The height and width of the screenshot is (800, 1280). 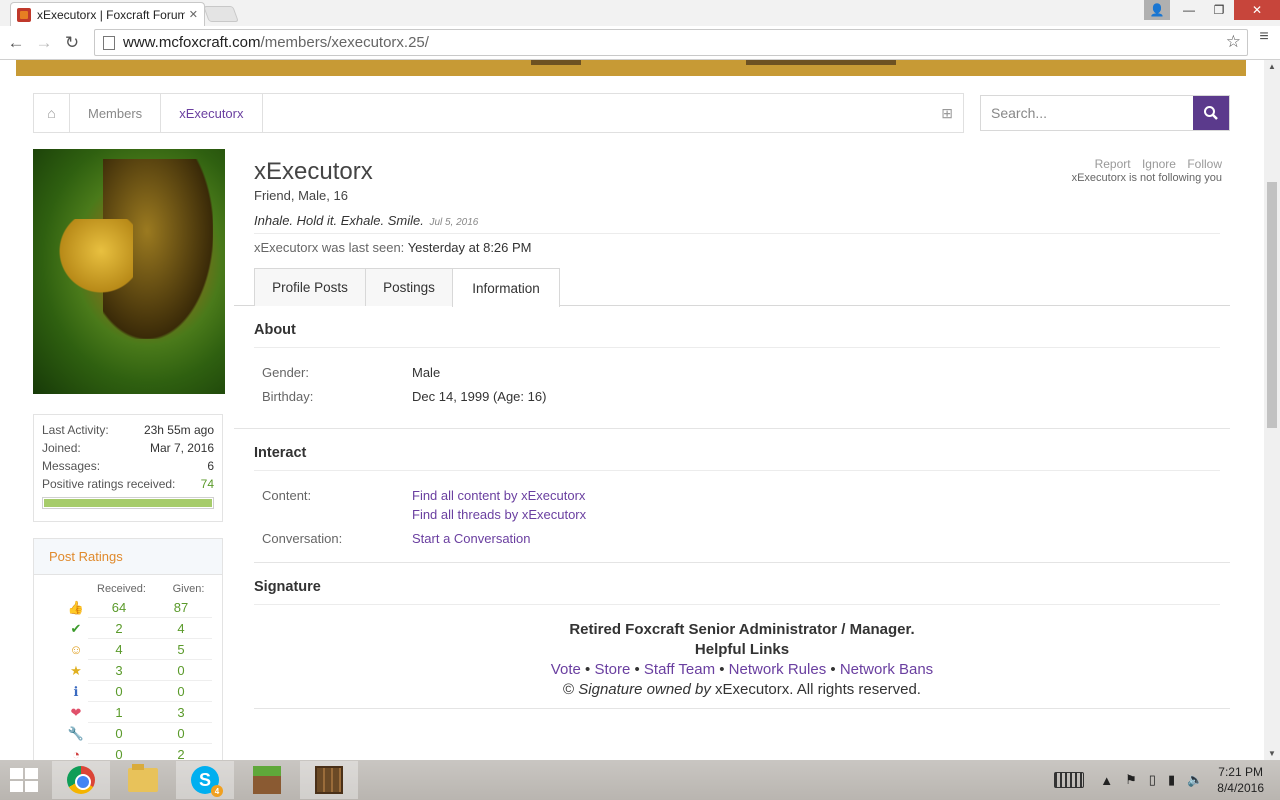 I want to click on keyboard-icon, so click(x=1069, y=780).